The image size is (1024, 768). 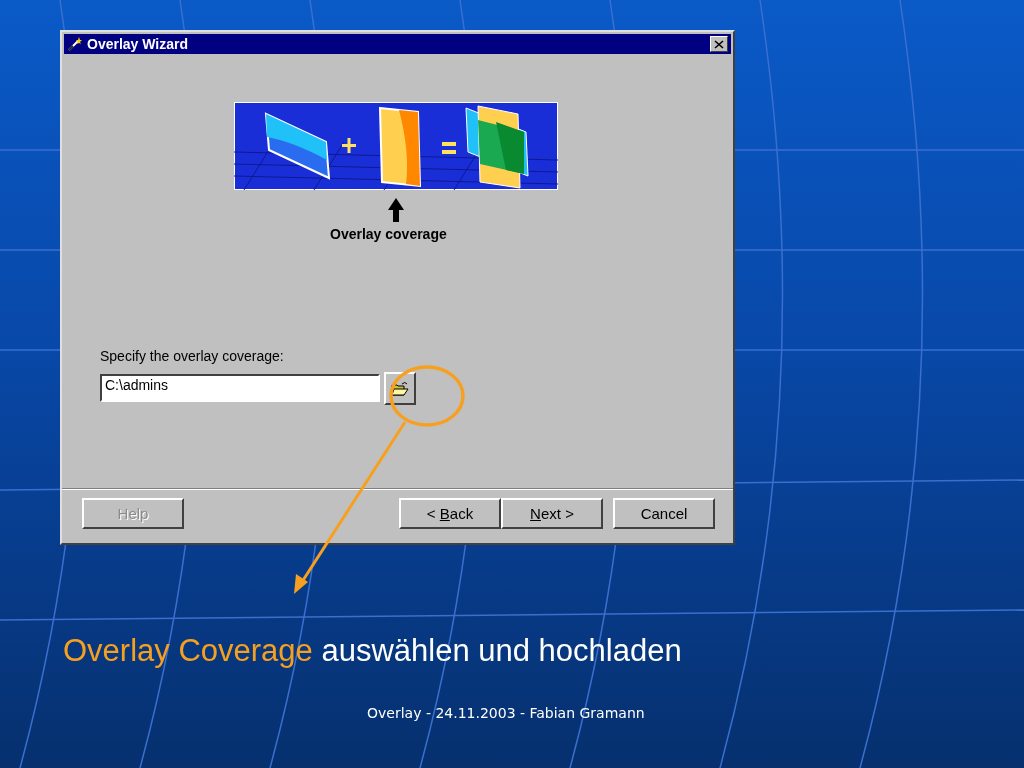 I want to click on cancel-button: Cancel, so click(x=664, y=513).